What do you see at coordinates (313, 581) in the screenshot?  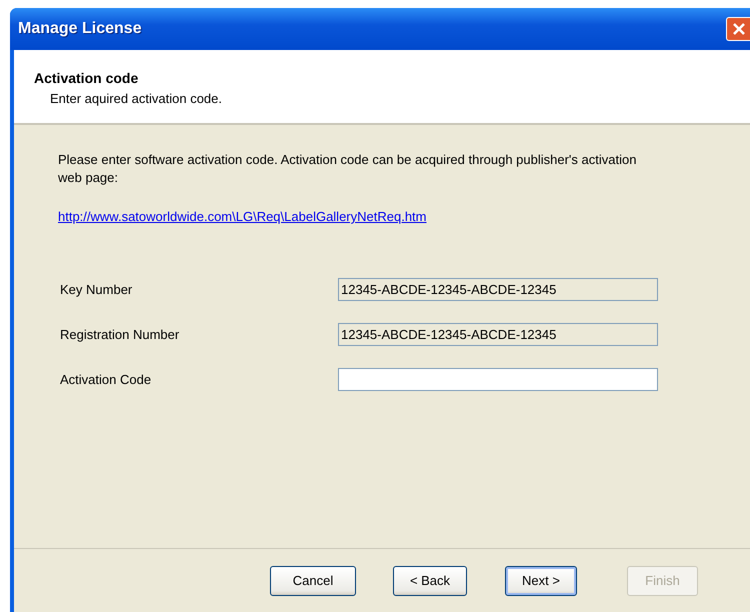 I see `wizard-button: Cancel` at bounding box center [313, 581].